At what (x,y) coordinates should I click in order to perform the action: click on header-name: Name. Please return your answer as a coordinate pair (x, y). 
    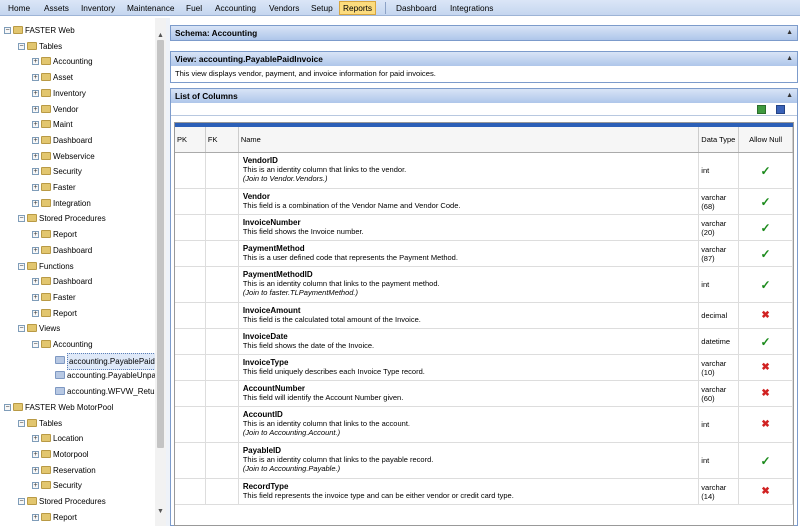
    Looking at the image, I should click on (469, 139).